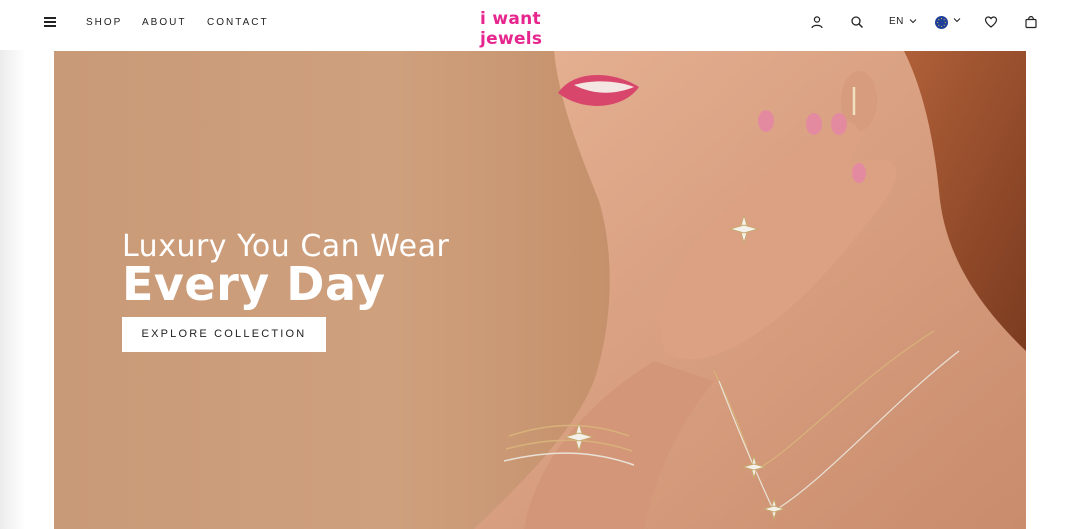  I want to click on user-icon, so click(817, 22).